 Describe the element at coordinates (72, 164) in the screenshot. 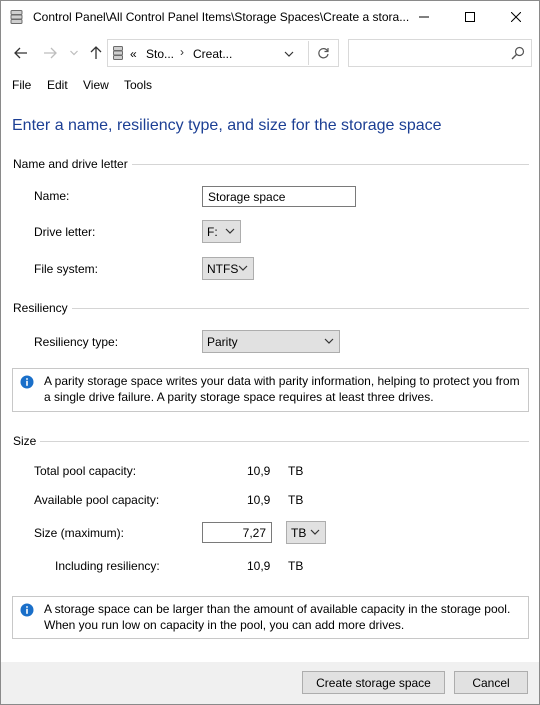

I see `section-title-name: Name and drive letter` at that location.